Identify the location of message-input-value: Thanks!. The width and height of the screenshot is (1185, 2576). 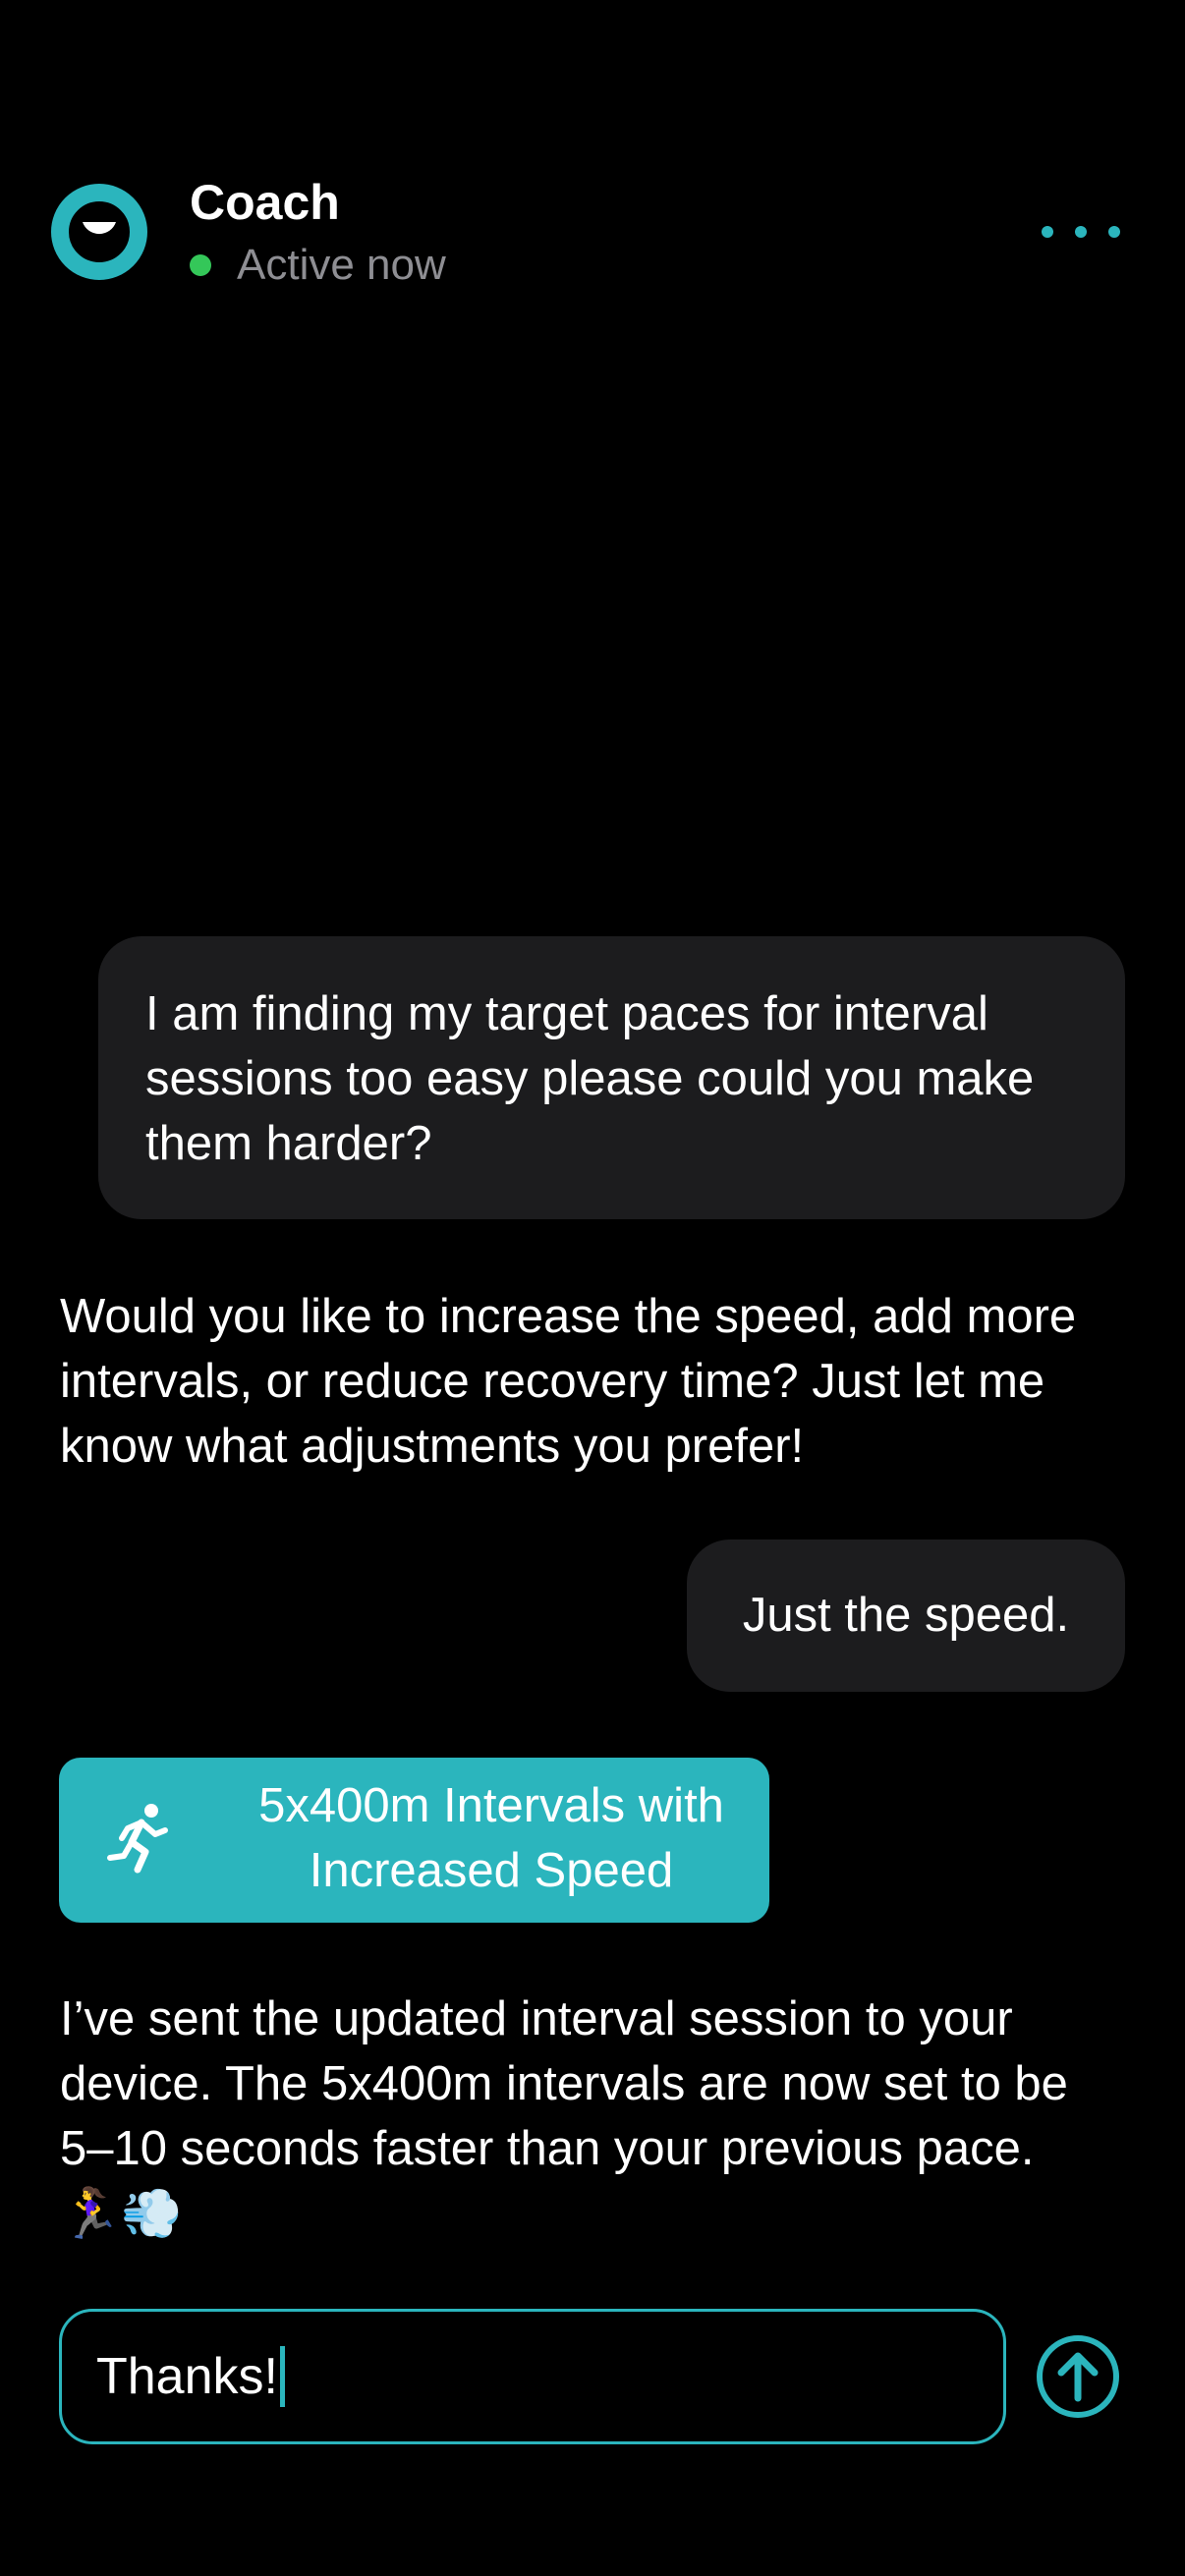
(187, 2376).